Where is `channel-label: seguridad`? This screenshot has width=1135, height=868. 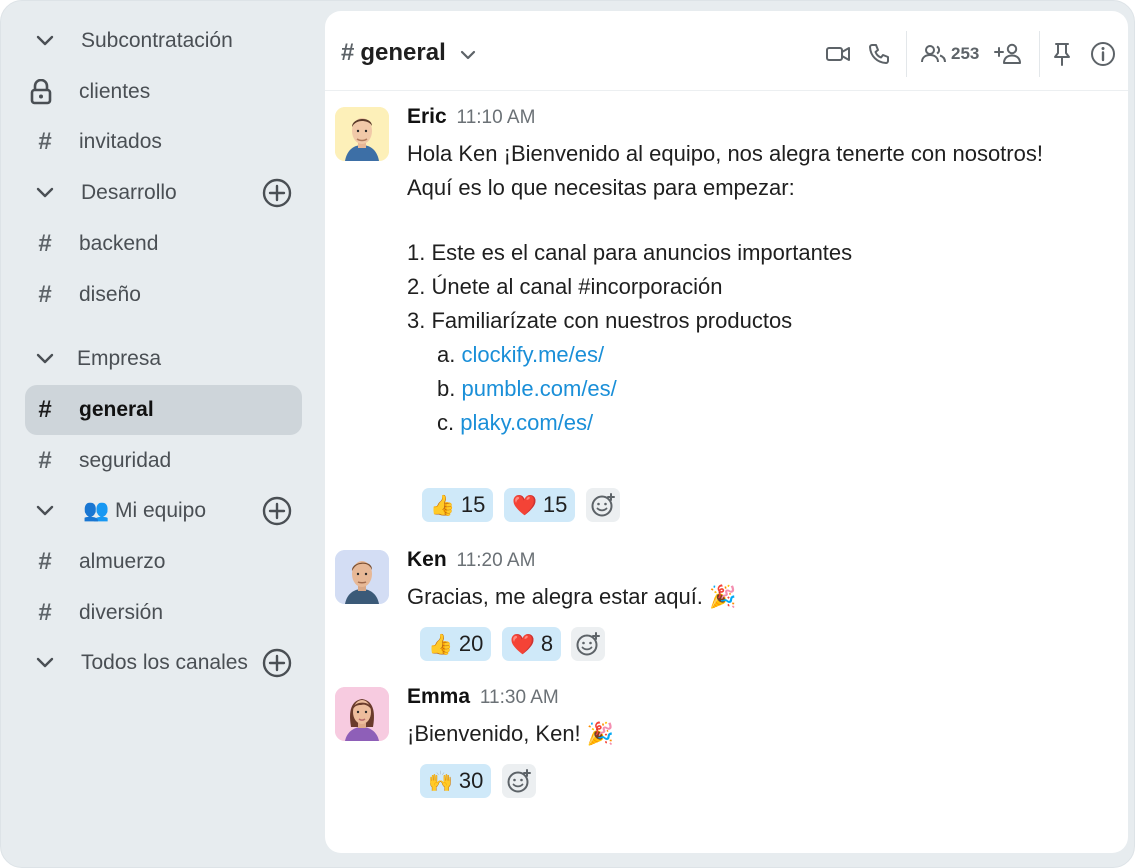 channel-label: seguridad is located at coordinates (125, 460).